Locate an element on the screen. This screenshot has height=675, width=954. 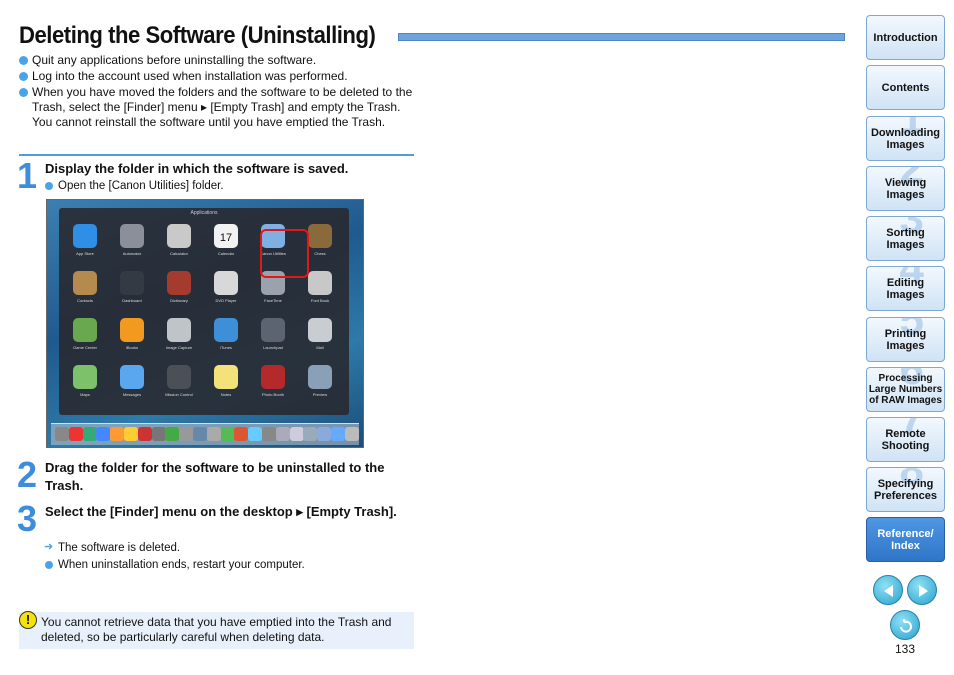
nav-tab: Reference/ Index is located at coordinates (905, 539).